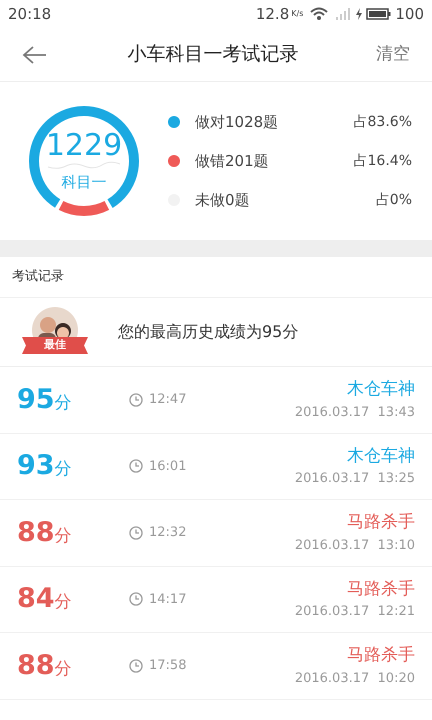  What do you see at coordinates (35, 54) in the screenshot?
I see `back-arrow-icon` at bounding box center [35, 54].